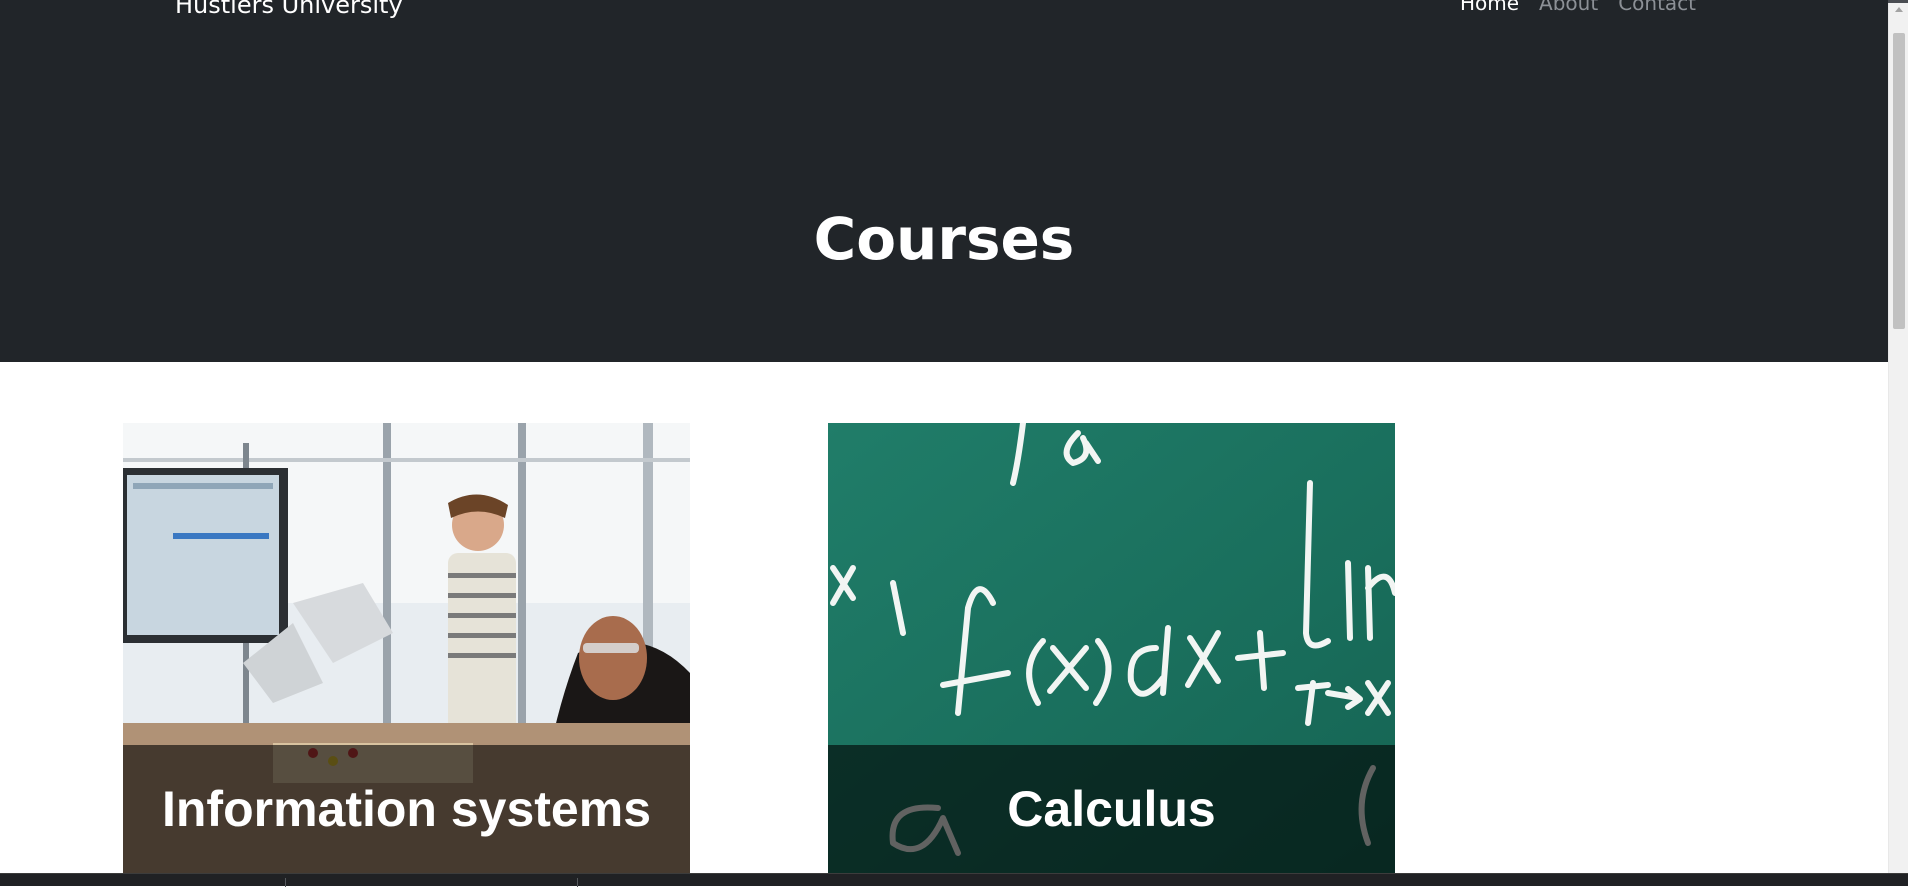 The width and height of the screenshot is (1908, 887). I want to click on course-title-calculus: Calculus, so click(1111, 809).